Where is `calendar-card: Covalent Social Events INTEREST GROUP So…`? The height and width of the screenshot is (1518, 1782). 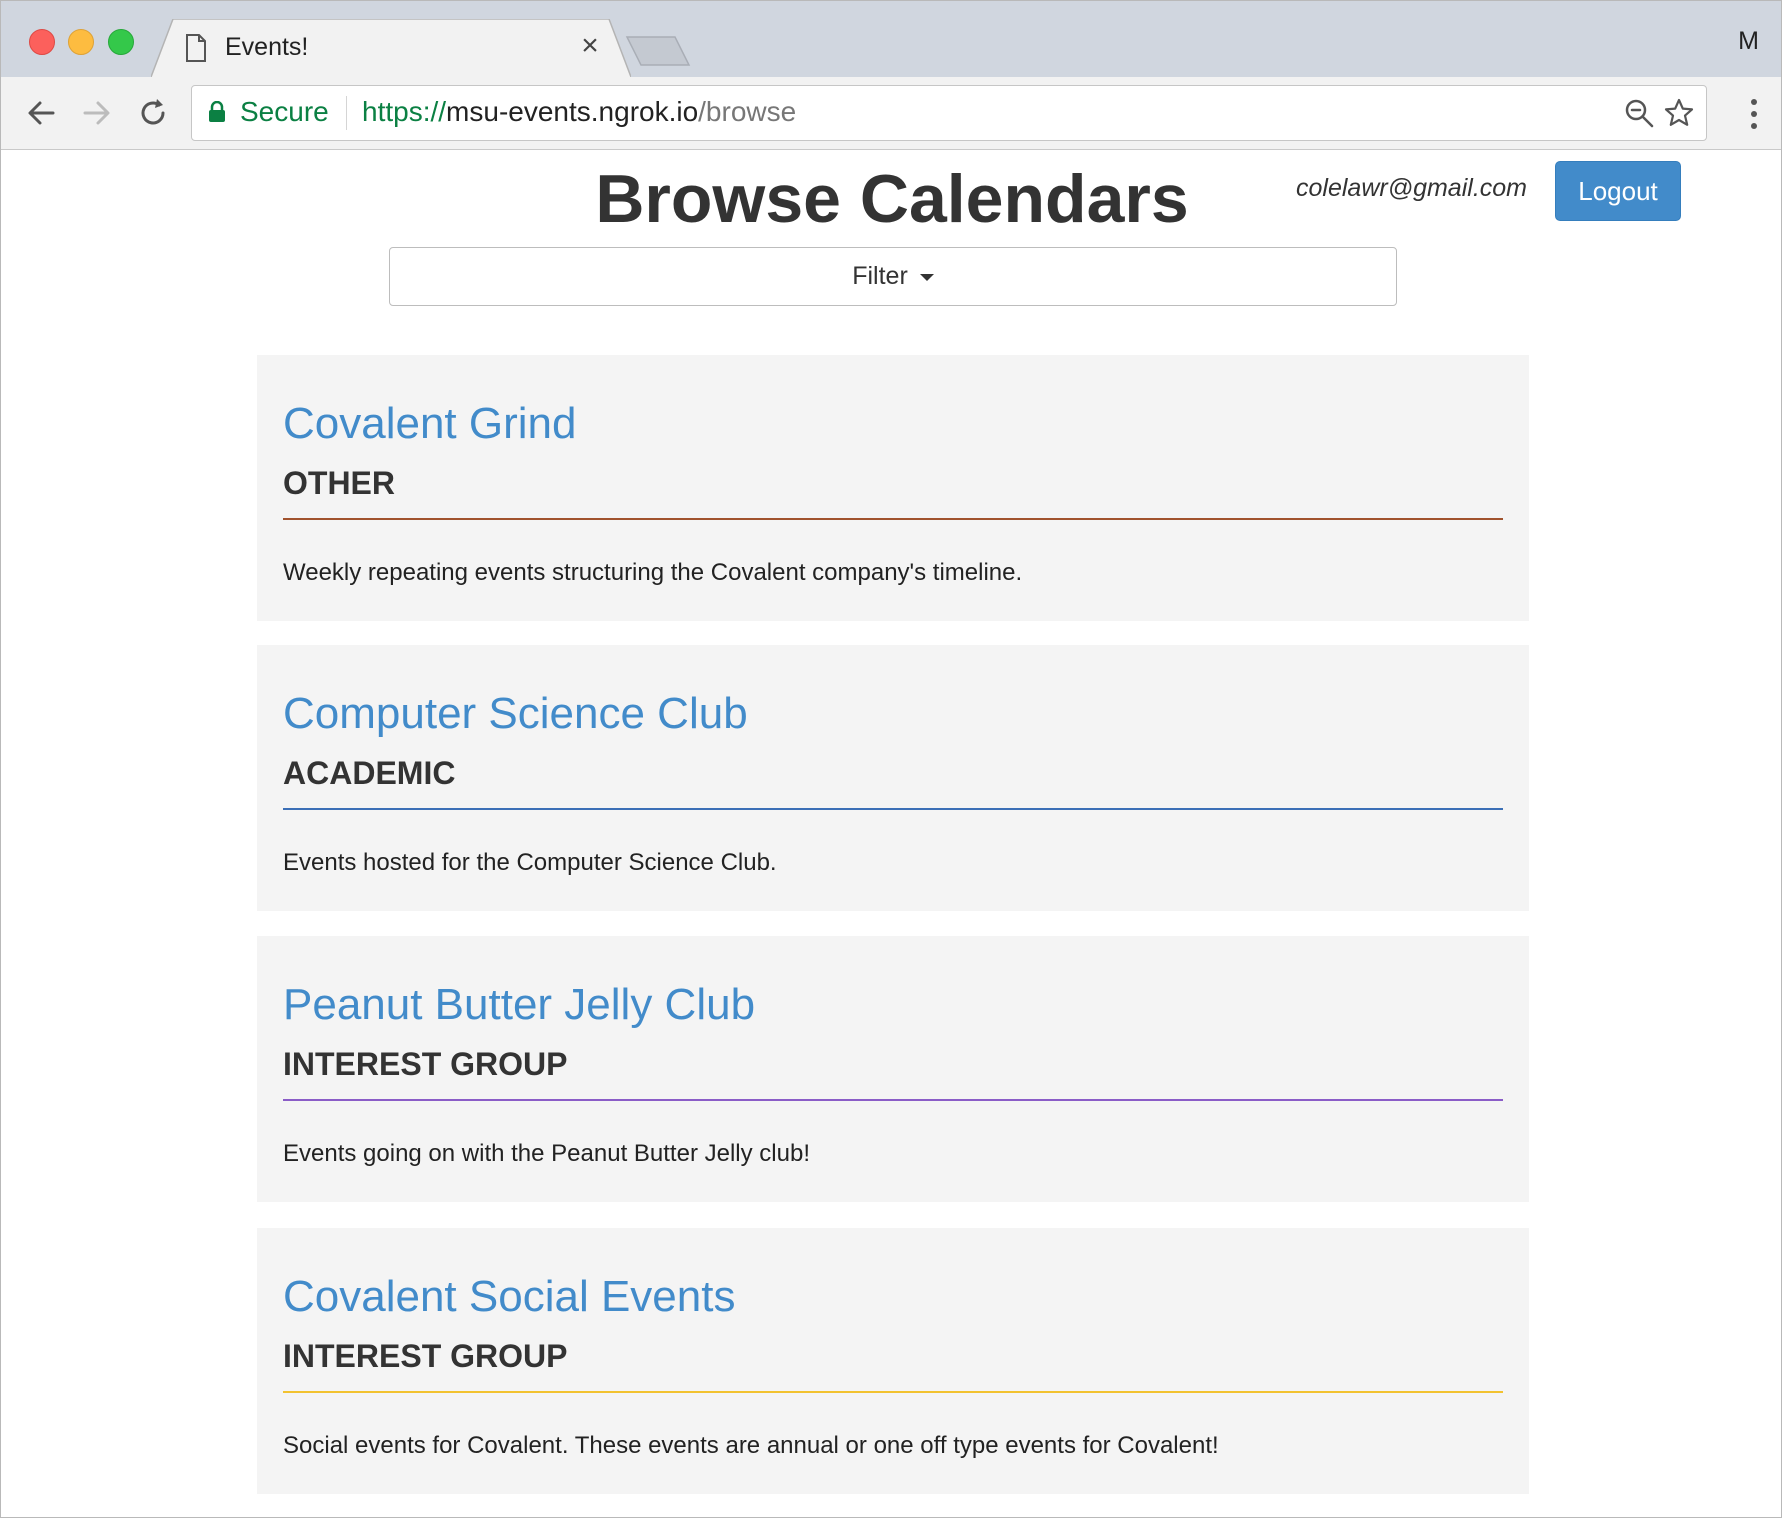 calendar-card: Covalent Social Events INTEREST GROUP So… is located at coordinates (893, 1361).